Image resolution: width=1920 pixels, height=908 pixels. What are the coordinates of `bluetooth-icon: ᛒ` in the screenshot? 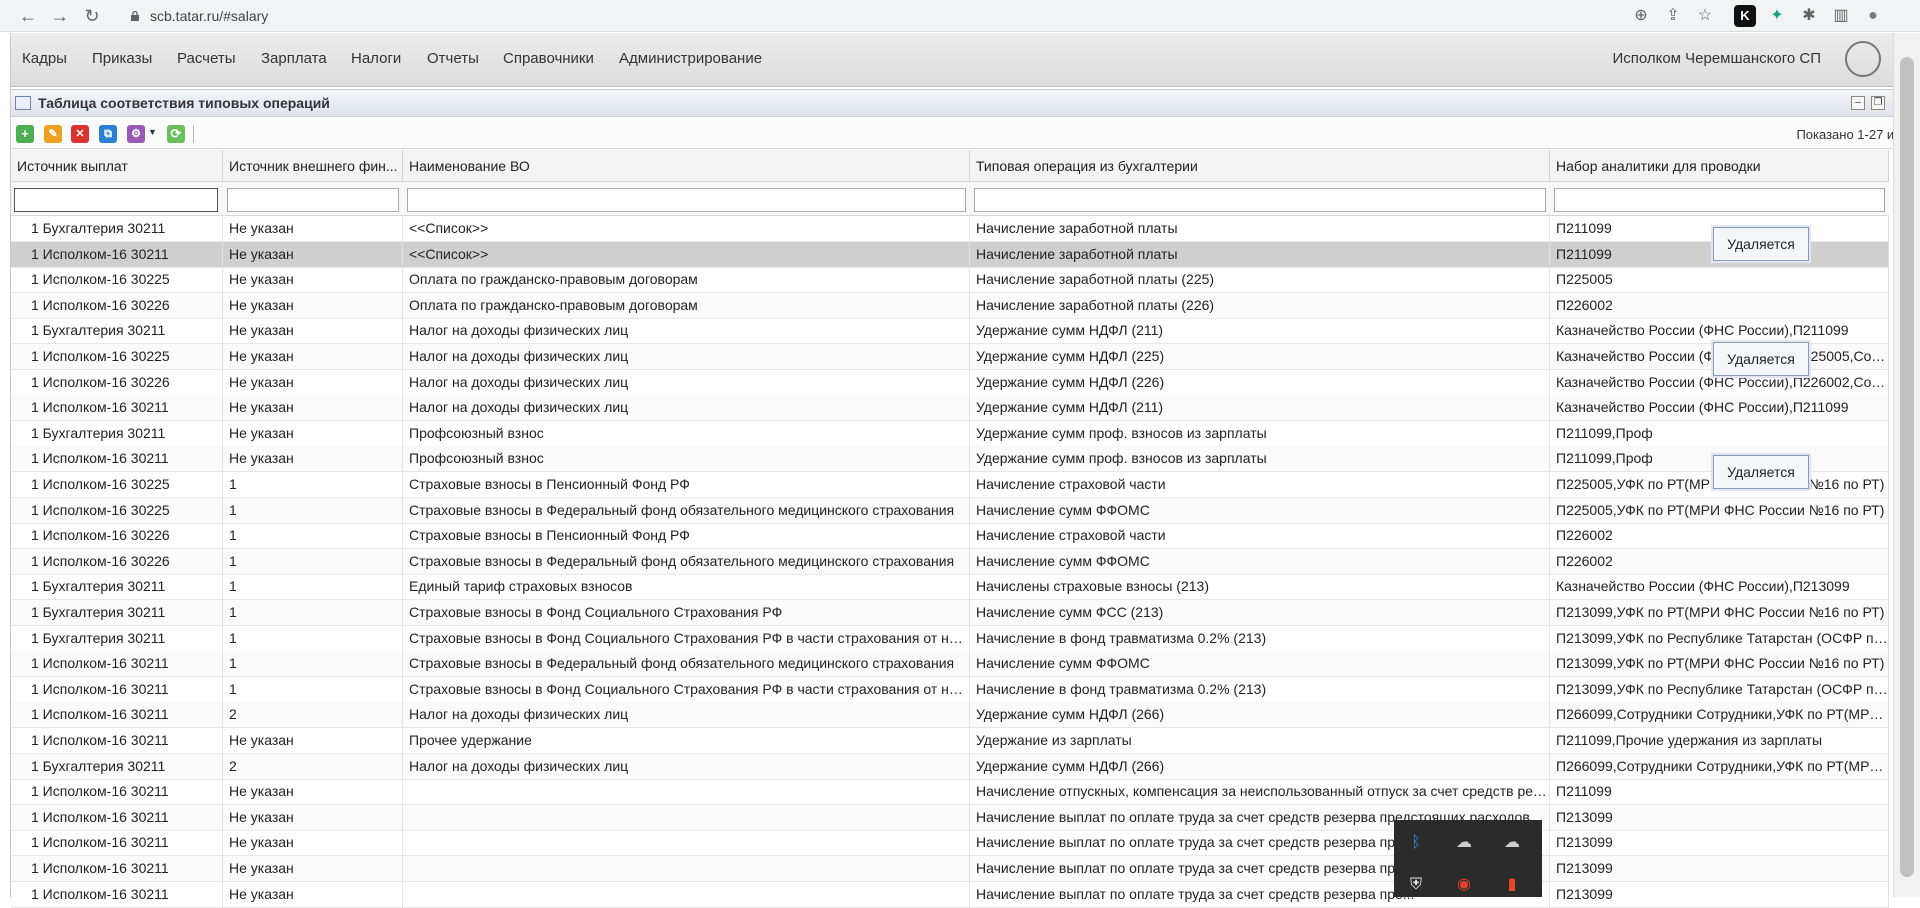 It's located at (1416, 843).